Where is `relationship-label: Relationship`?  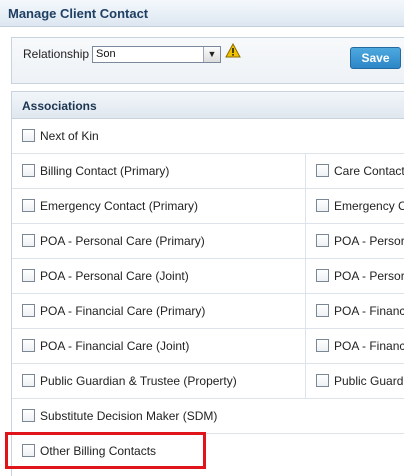 relationship-label: Relationship is located at coordinates (56, 54).